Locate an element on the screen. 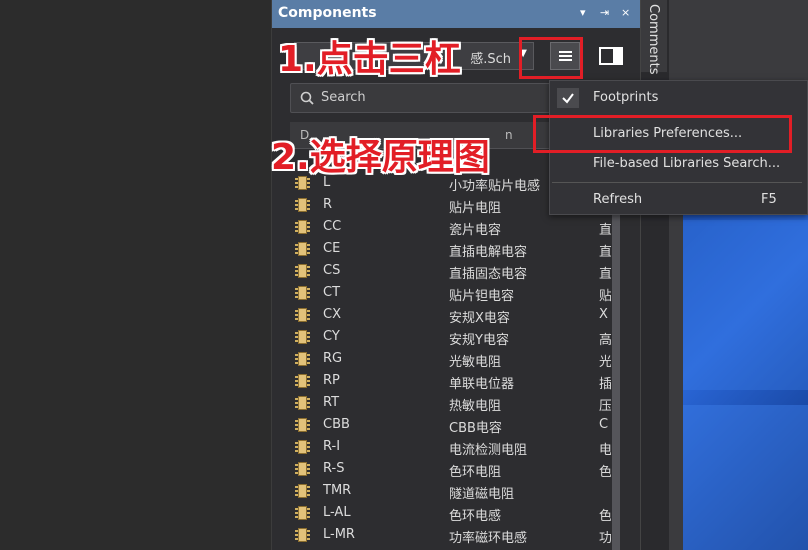 Image resolution: width=808 pixels, height=550 pixels. component-description: 安规Y电容 is located at coordinates (479, 340).